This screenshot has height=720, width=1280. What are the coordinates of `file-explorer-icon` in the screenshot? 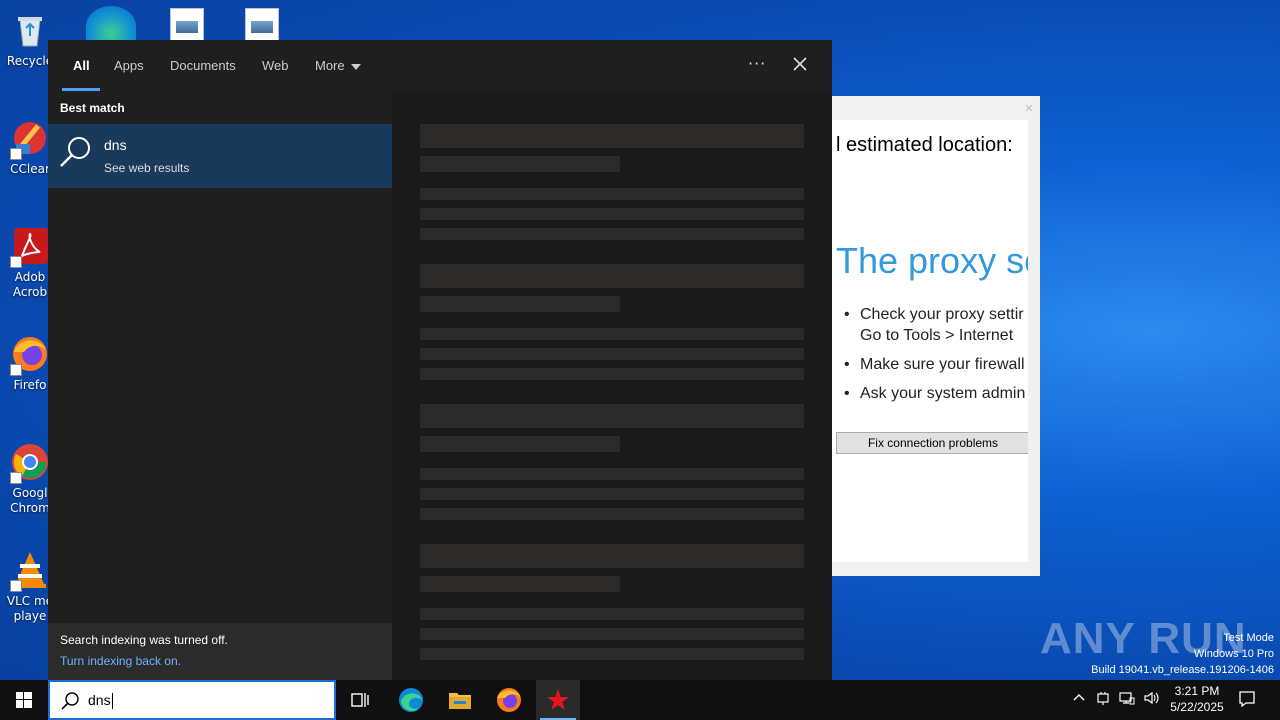 It's located at (460, 700).